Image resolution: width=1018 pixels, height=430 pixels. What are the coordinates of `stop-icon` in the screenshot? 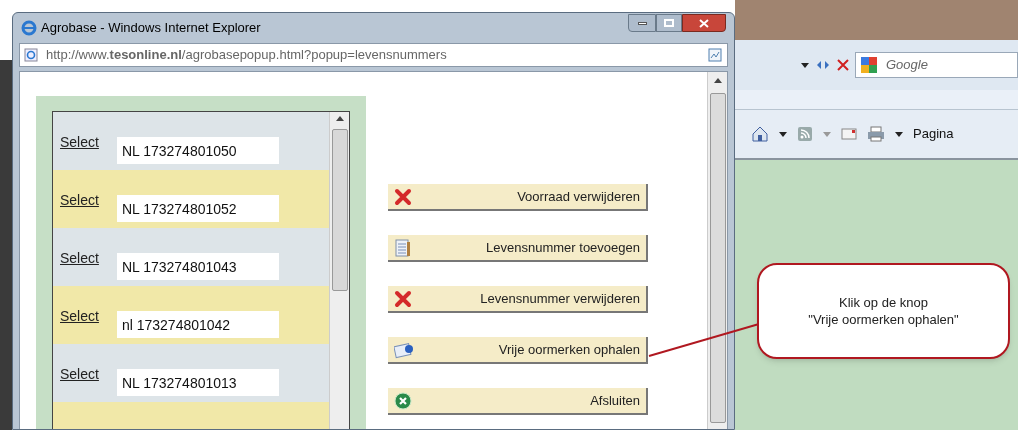 It's located at (843, 65).